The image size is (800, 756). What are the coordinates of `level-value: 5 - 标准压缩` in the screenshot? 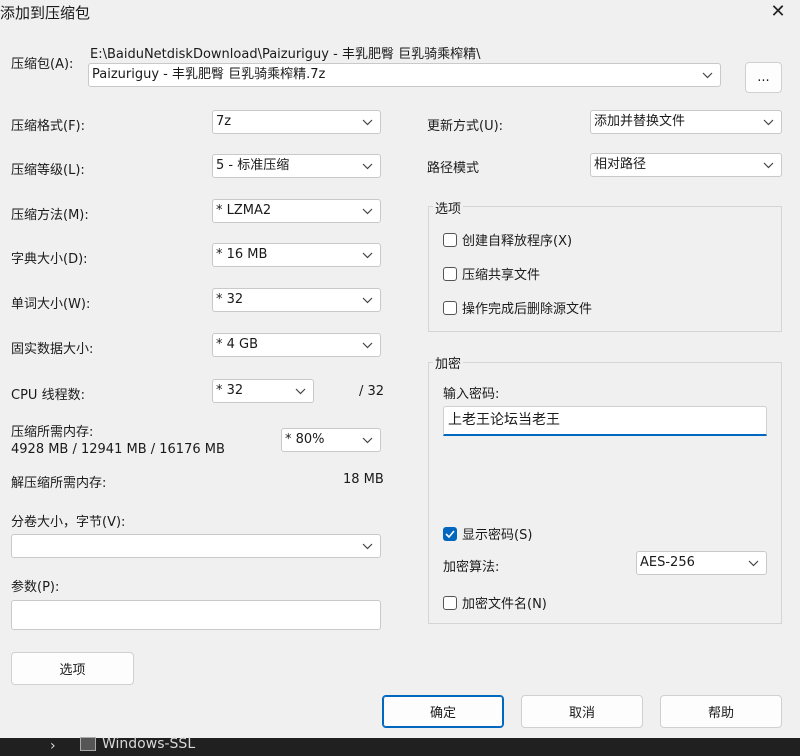 It's located at (253, 165).